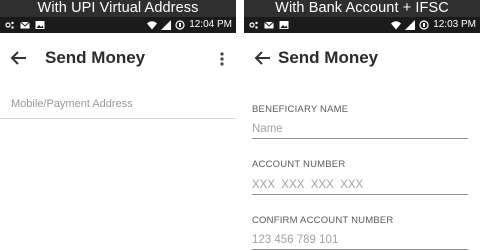  What do you see at coordinates (359, 240) in the screenshot?
I see `confirm-account-number-input` at bounding box center [359, 240].